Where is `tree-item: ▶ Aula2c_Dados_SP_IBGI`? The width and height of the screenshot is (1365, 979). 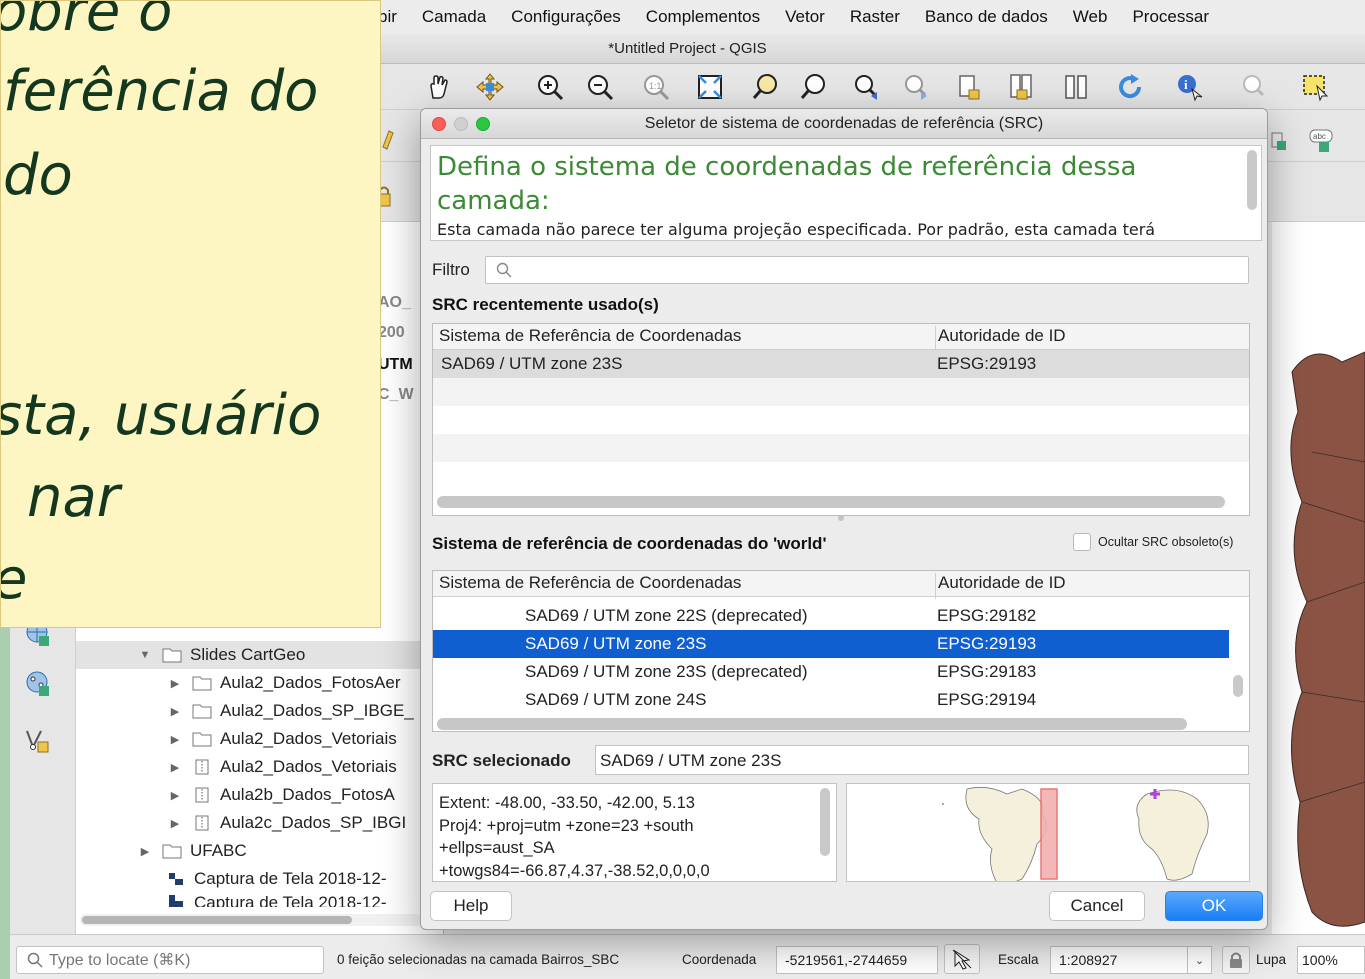 tree-item: ▶ Aula2c_Dados_SP_IBGI is located at coordinates (256, 823).